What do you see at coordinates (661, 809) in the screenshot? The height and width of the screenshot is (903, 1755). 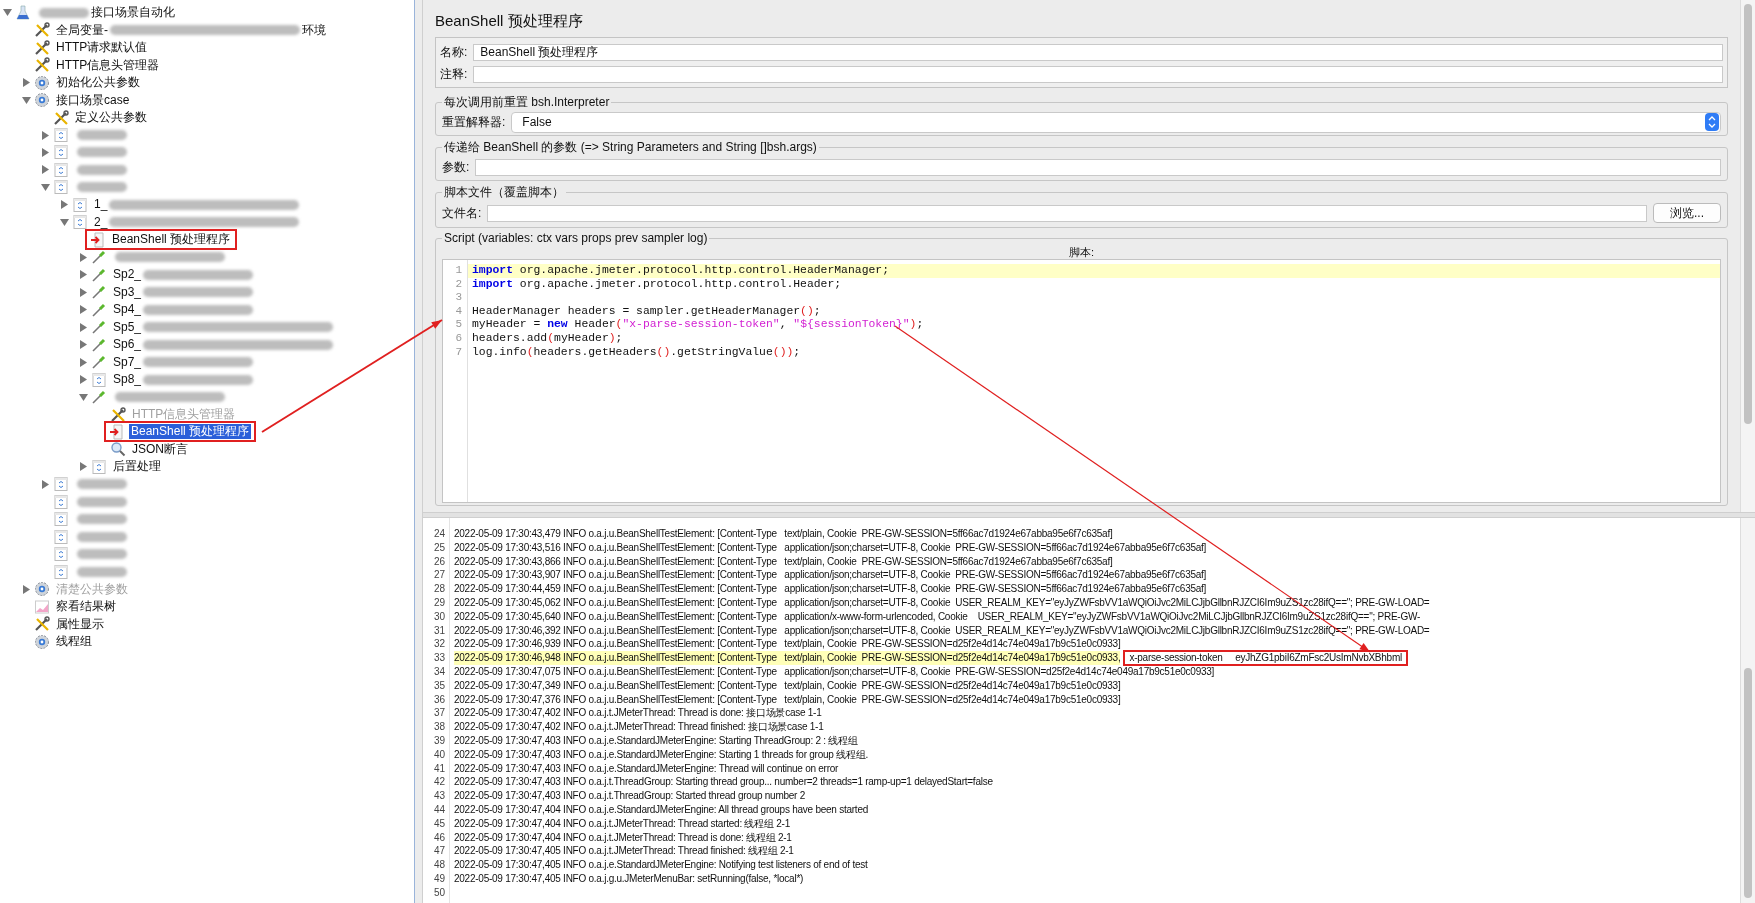 I see `log-text: 2022-05-09 17:30:47,404 INFO o.a.j.e.StandardJMeterEngine: All thread groups have been started` at bounding box center [661, 809].